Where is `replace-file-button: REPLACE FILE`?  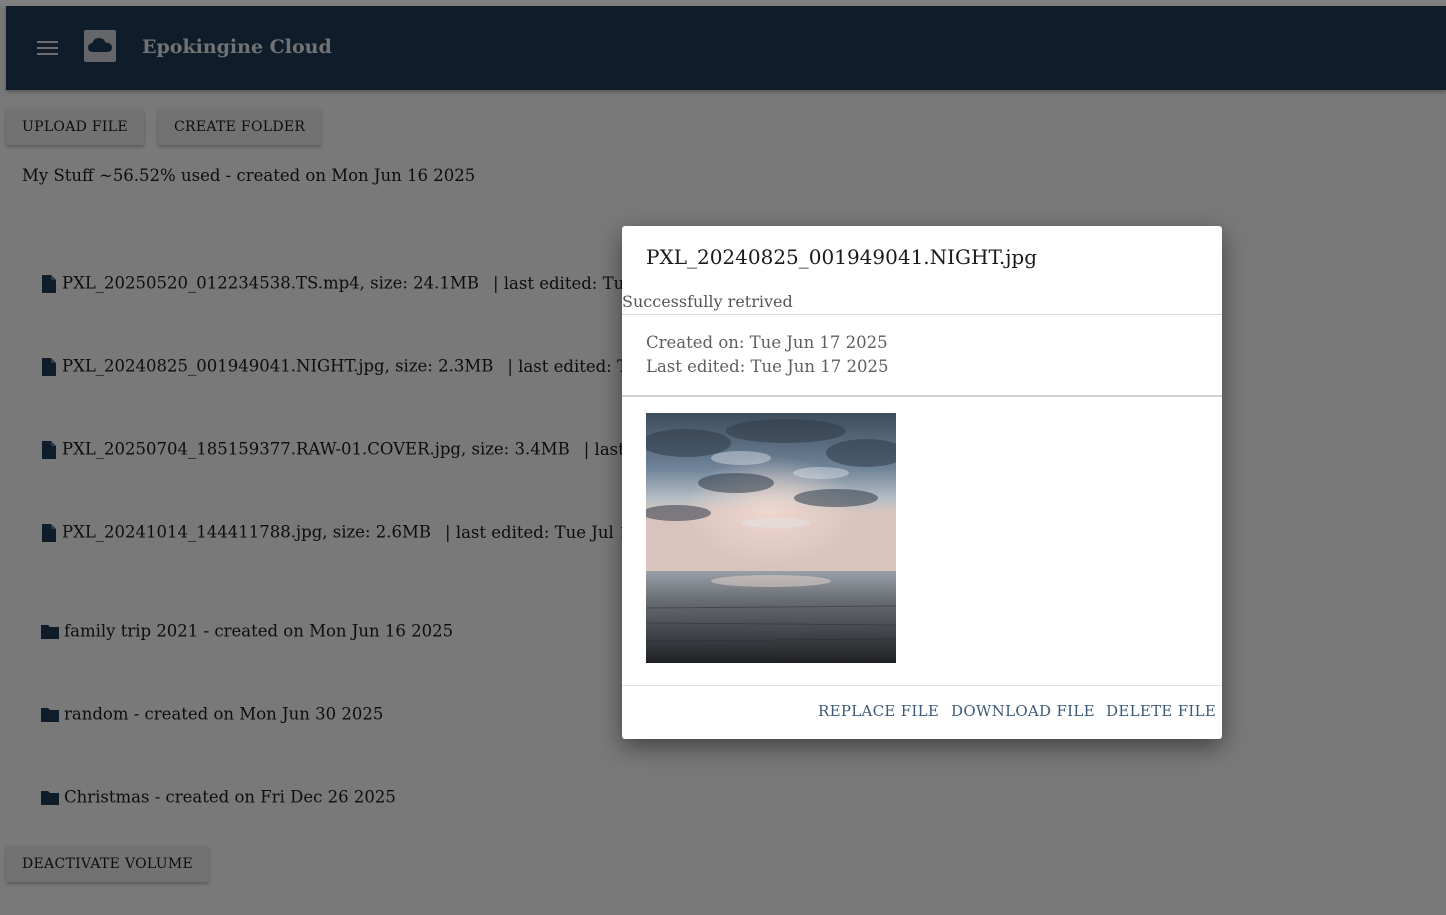 replace-file-button: REPLACE FILE is located at coordinates (878, 711).